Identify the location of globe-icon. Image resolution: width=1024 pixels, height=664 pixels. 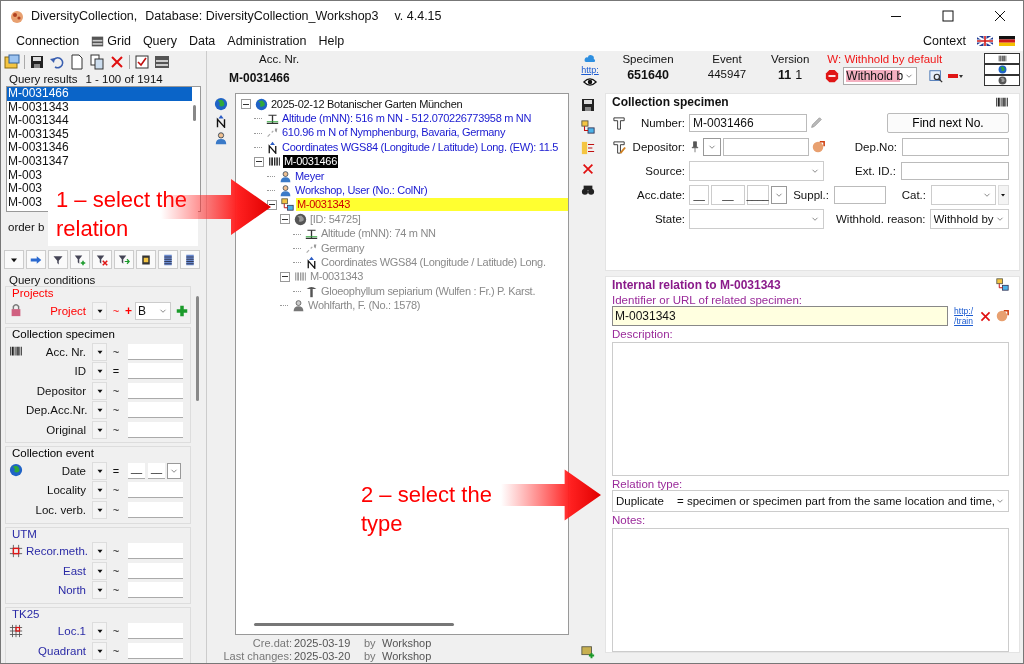
(221, 104).